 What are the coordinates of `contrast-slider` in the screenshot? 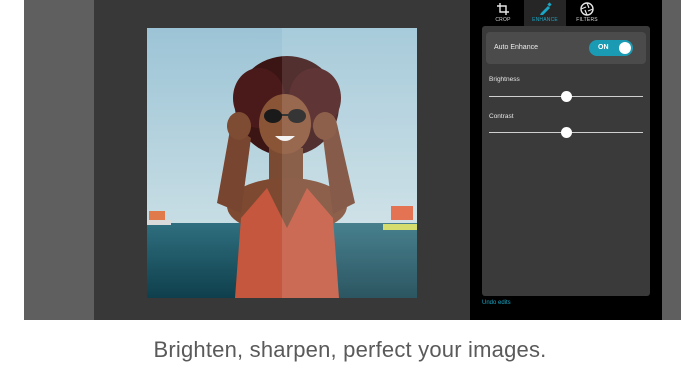 It's located at (566, 132).